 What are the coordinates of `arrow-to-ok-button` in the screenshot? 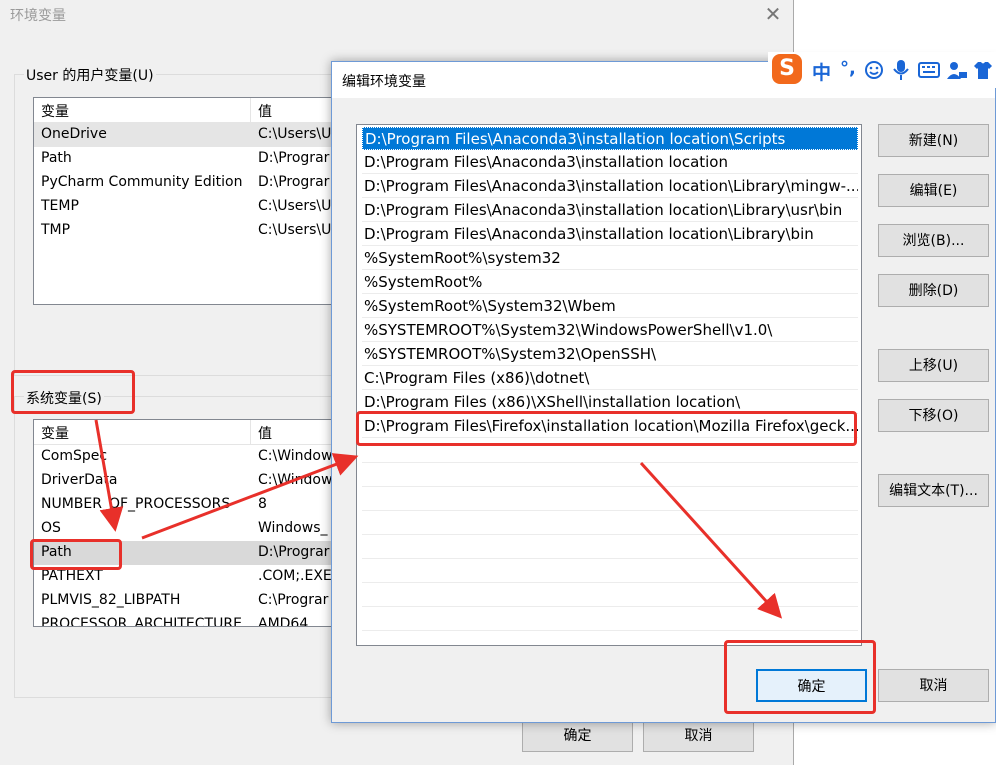 It's located at (711, 540).